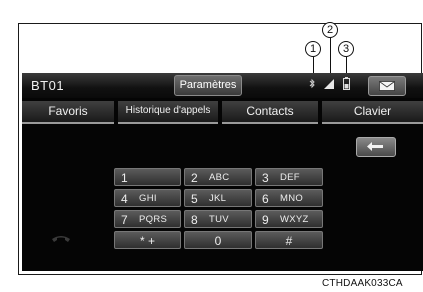  Describe the element at coordinates (270, 112) in the screenshot. I see `tab-contacts: Contacts` at that location.